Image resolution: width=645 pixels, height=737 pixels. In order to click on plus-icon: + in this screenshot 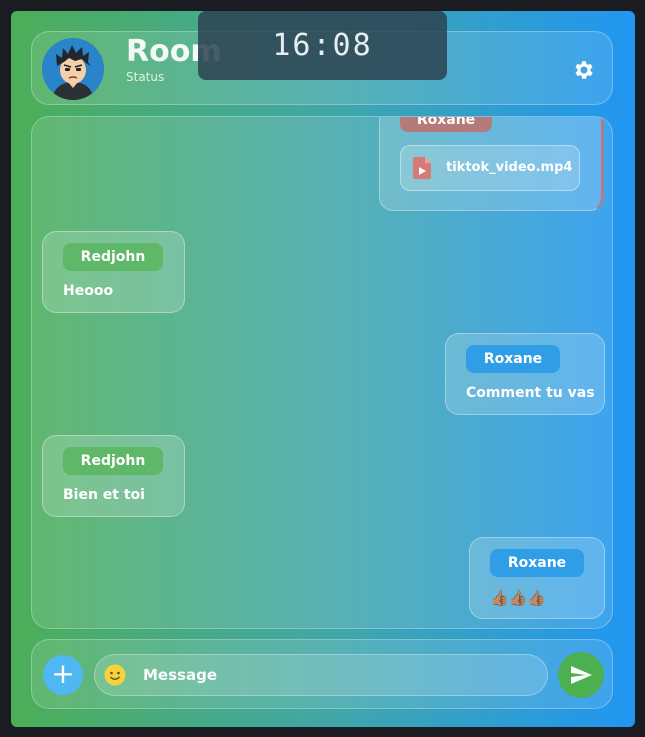, I will do `click(63, 673)`.